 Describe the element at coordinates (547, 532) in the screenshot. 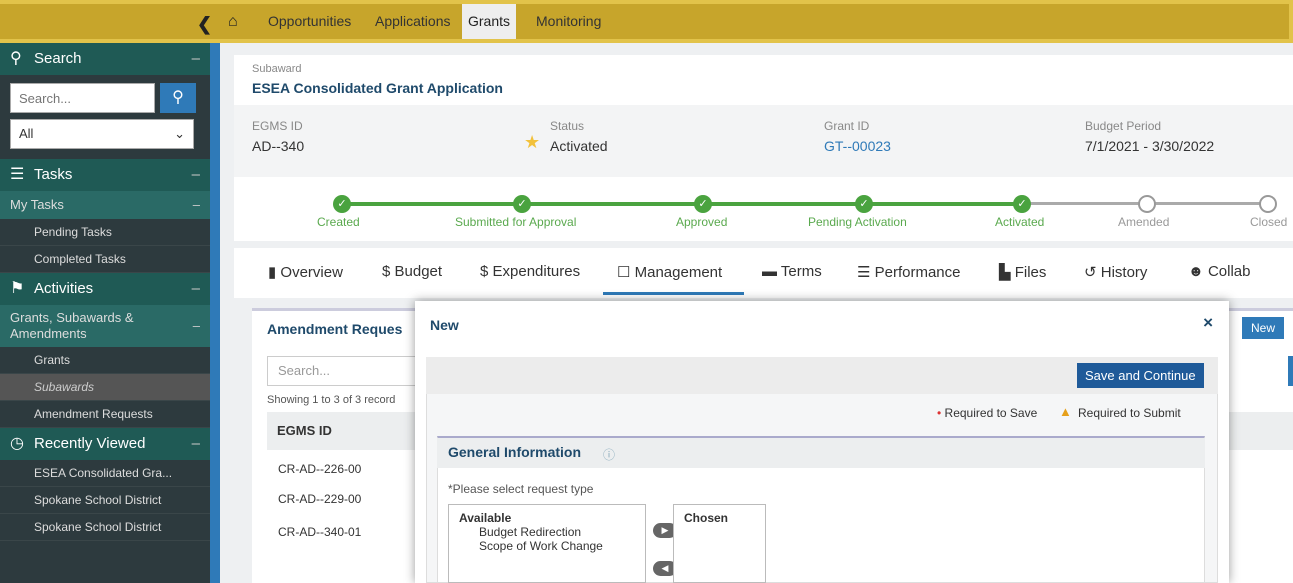

I see `option-budget-redirection: Budget Redirection` at that location.